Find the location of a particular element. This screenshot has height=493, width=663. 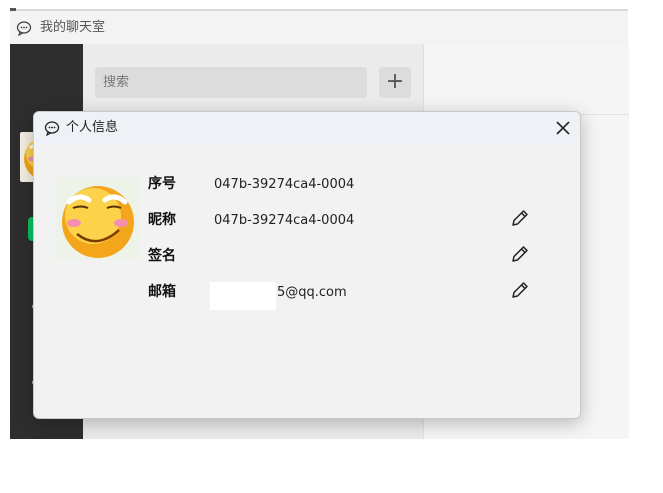

dialog-title: 个人信息 is located at coordinates (92, 127).